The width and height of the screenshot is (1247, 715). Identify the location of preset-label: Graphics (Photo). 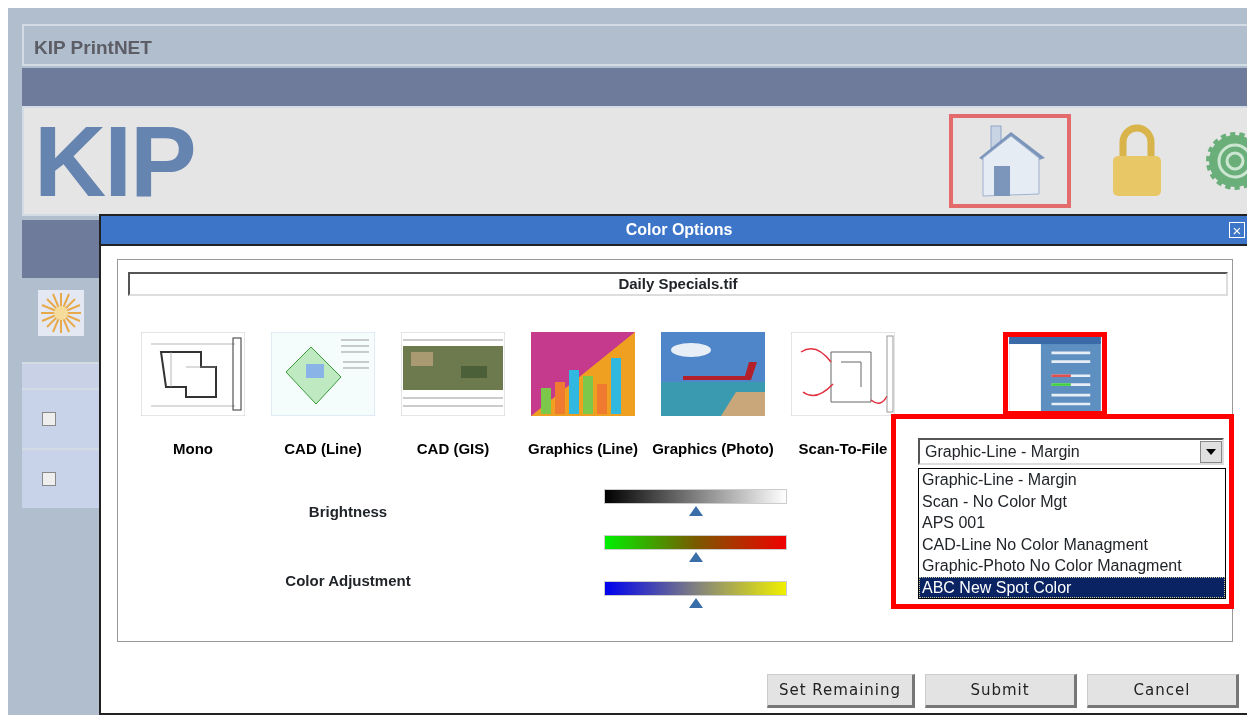
(713, 448).